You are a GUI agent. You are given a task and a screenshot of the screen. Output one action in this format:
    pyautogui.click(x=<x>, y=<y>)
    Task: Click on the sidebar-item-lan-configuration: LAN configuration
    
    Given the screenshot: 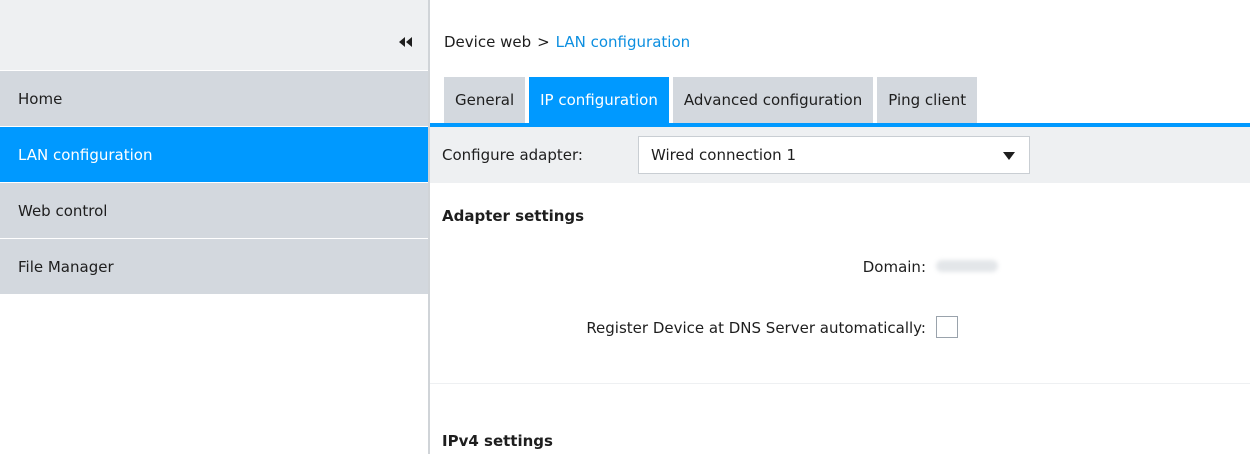 What is the action you would take?
    pyautogui.click(x=214, y=154)
    